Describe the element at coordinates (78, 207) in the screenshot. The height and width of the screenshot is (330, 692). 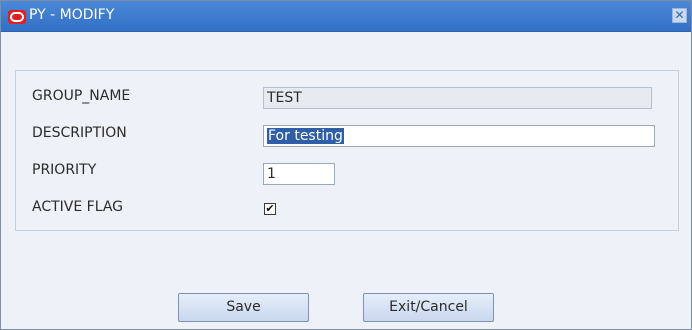
I see `active-flag-label: ACTIVE FLAG` at that location.